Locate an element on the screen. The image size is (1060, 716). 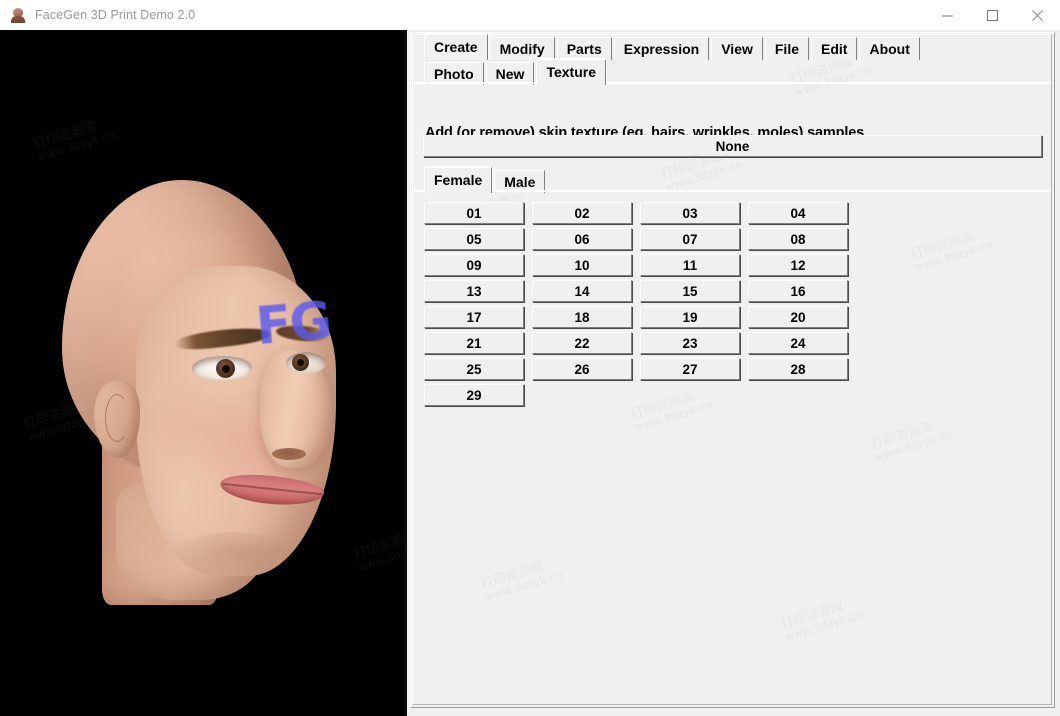
texture-sample-button-17: 17 is located at coordinates (474, 317).